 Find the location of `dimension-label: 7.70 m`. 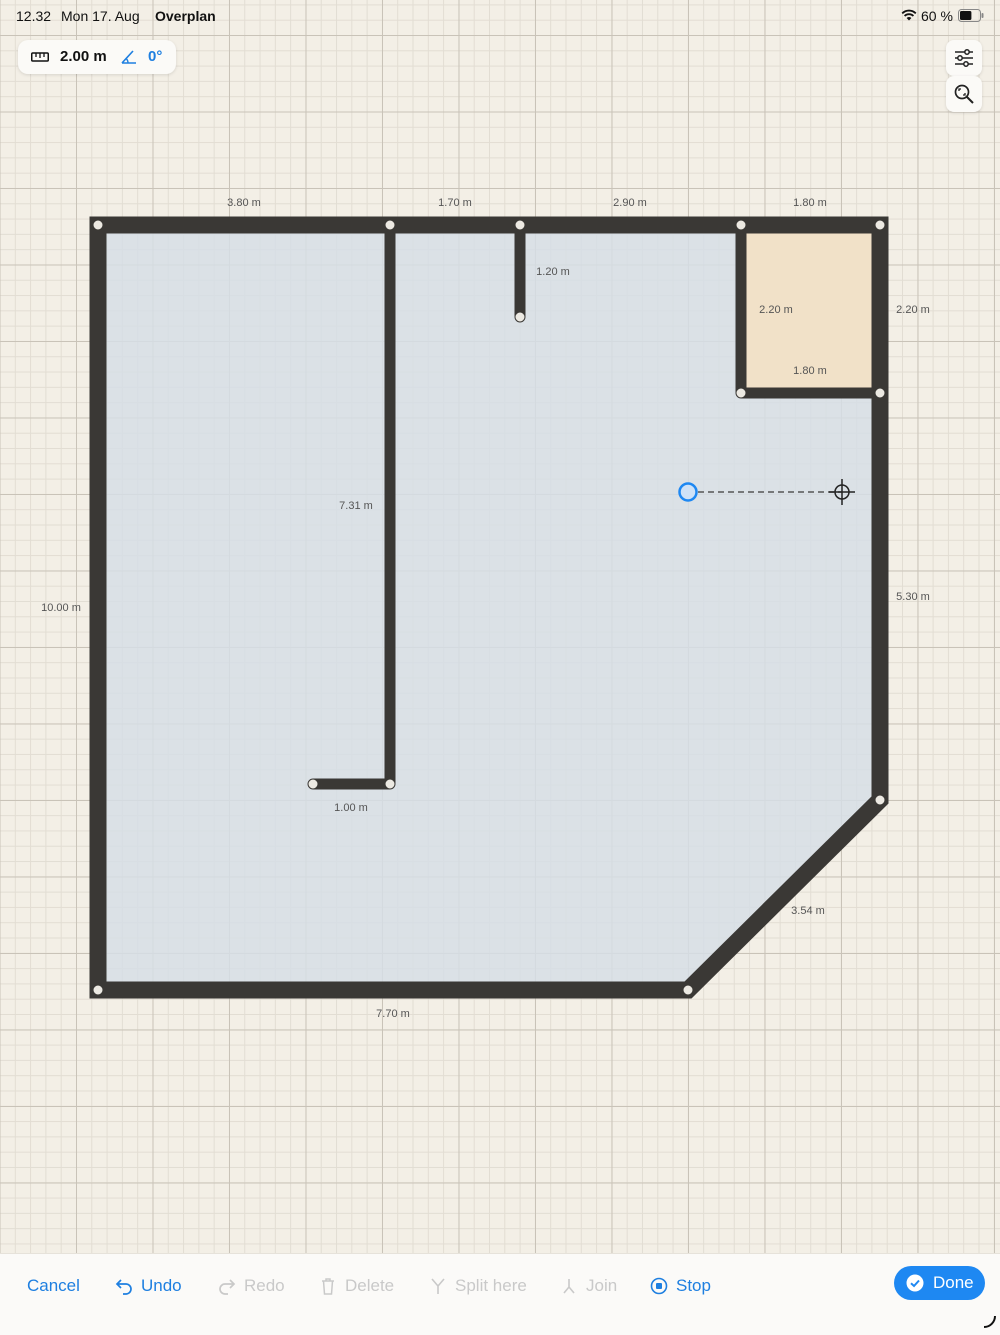

dimension-label: 7.70 m is located at coordinates (393, 1014).